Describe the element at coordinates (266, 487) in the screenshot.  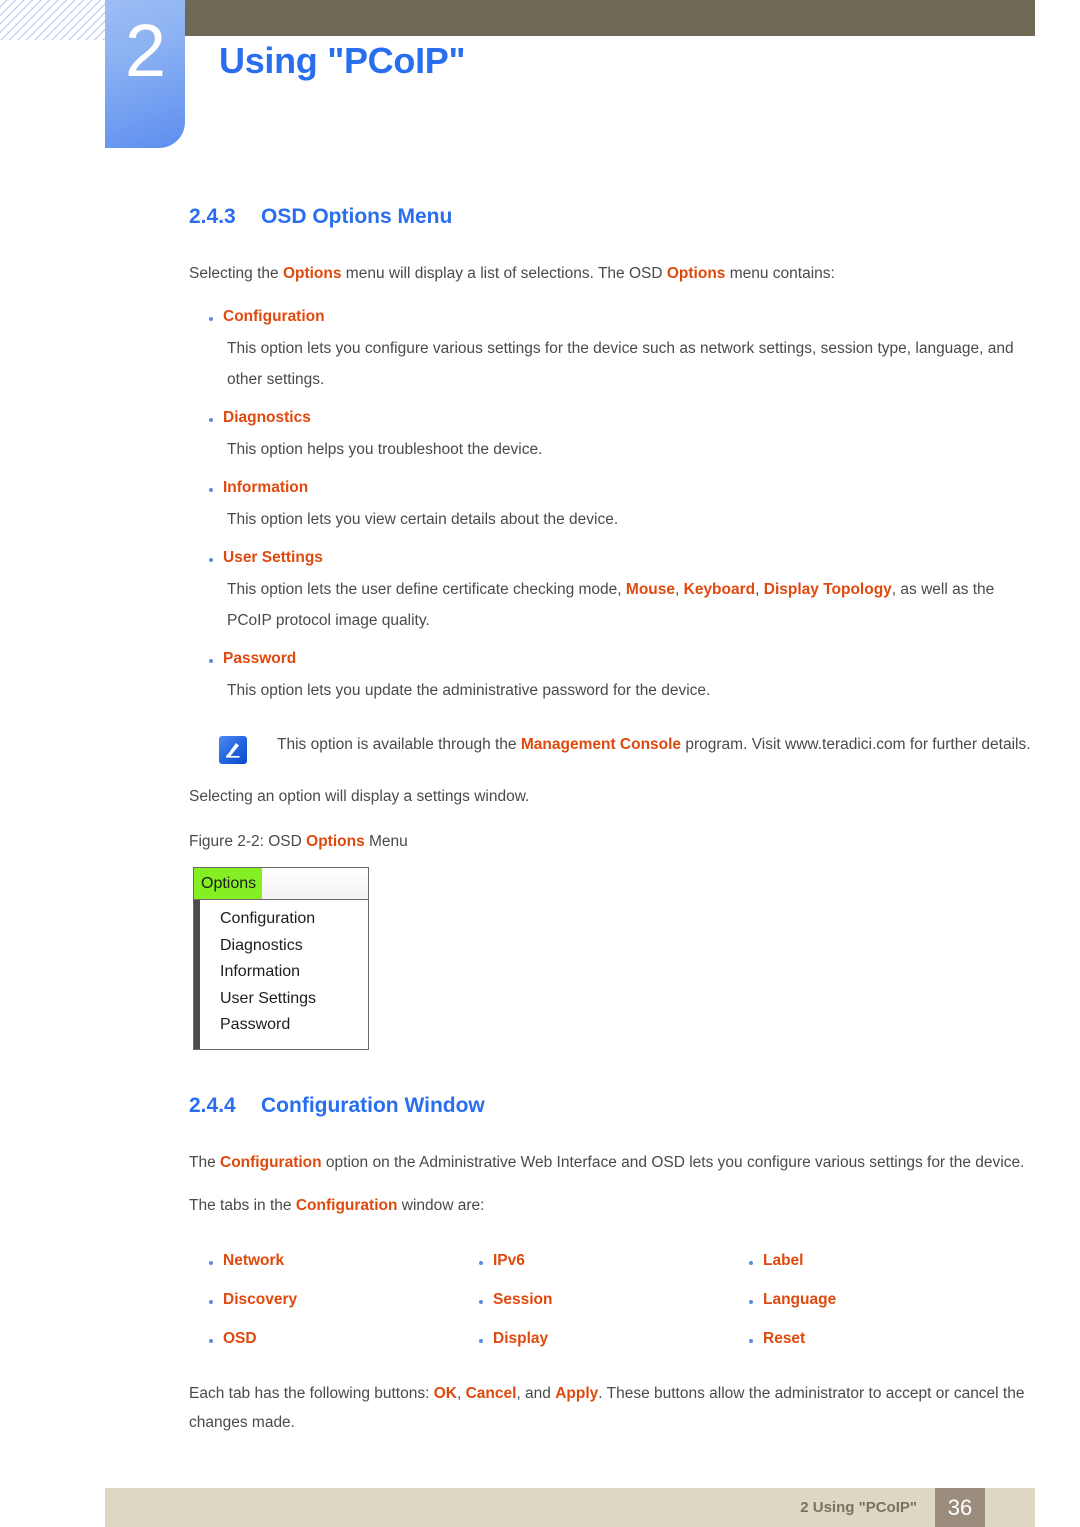
I see `feature-label-information: Information` at that location.